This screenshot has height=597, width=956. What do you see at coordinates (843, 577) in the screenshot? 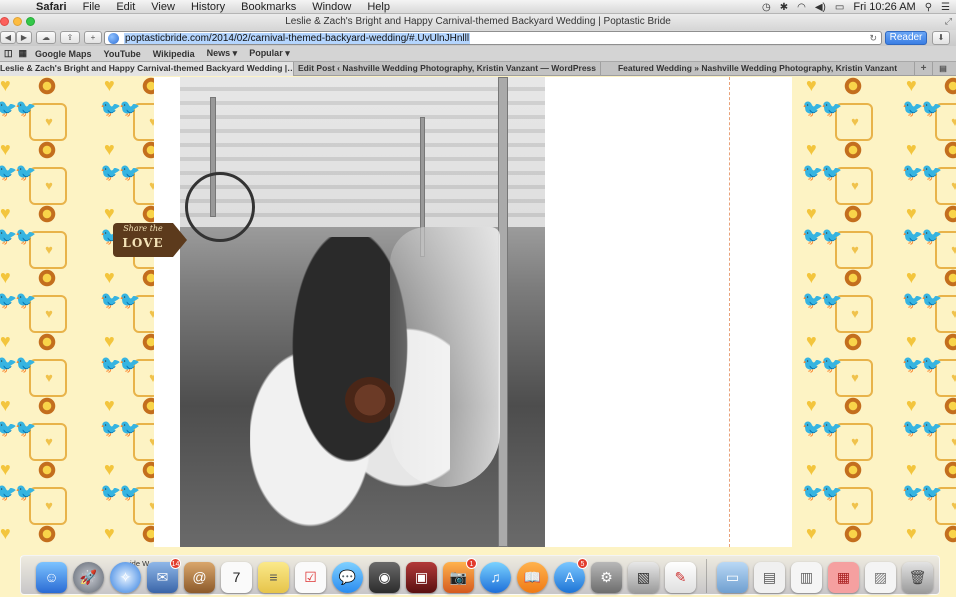
I see `calendar-stack-icon: ▦` at bounding box center [843, 577].